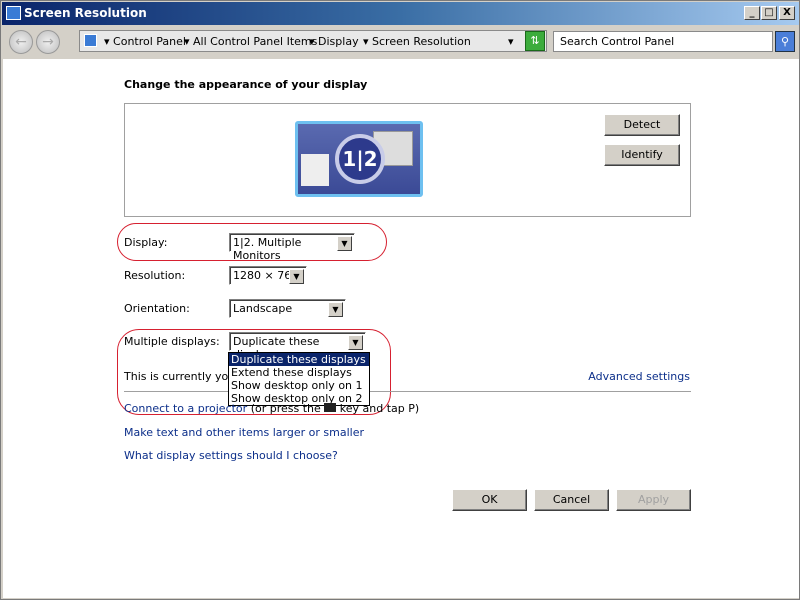 This screenshot has width=800, height=600. What do you see at coordinates (85, 13) in the screenshot?
I see `window-title: Screen Resolution` at bounding box center [85, 13].